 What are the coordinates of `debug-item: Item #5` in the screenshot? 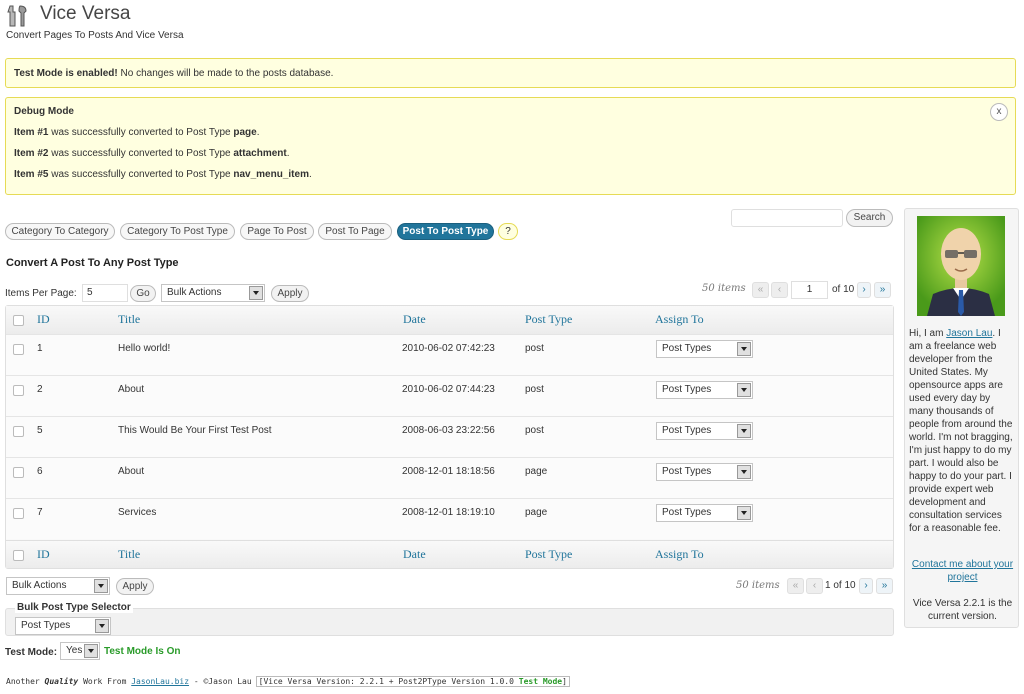 It's located at (31, 174).